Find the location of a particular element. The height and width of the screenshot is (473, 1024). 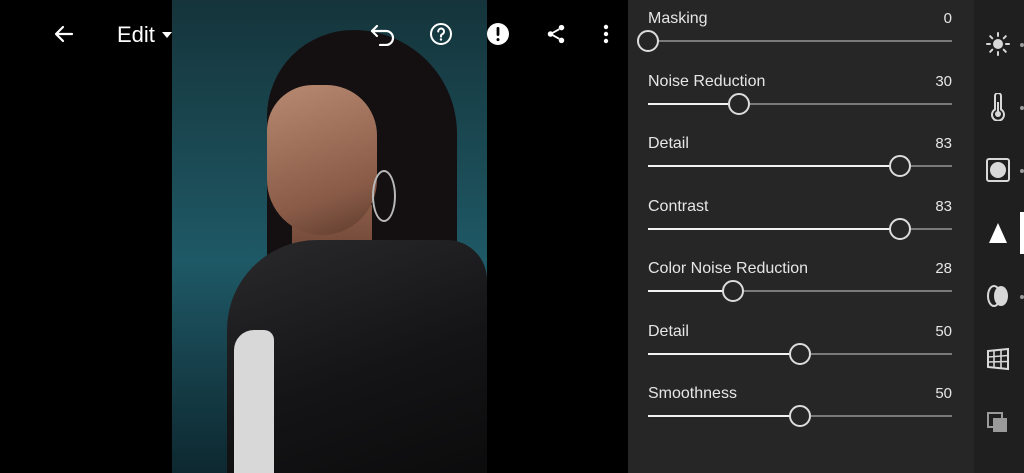

tool-rail is located at coordinates (999, 236).